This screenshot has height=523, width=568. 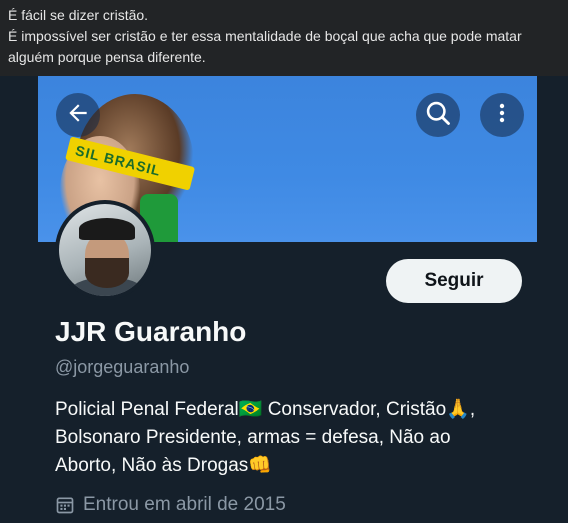 I want to click on avatar, so click(x=105, y=250).